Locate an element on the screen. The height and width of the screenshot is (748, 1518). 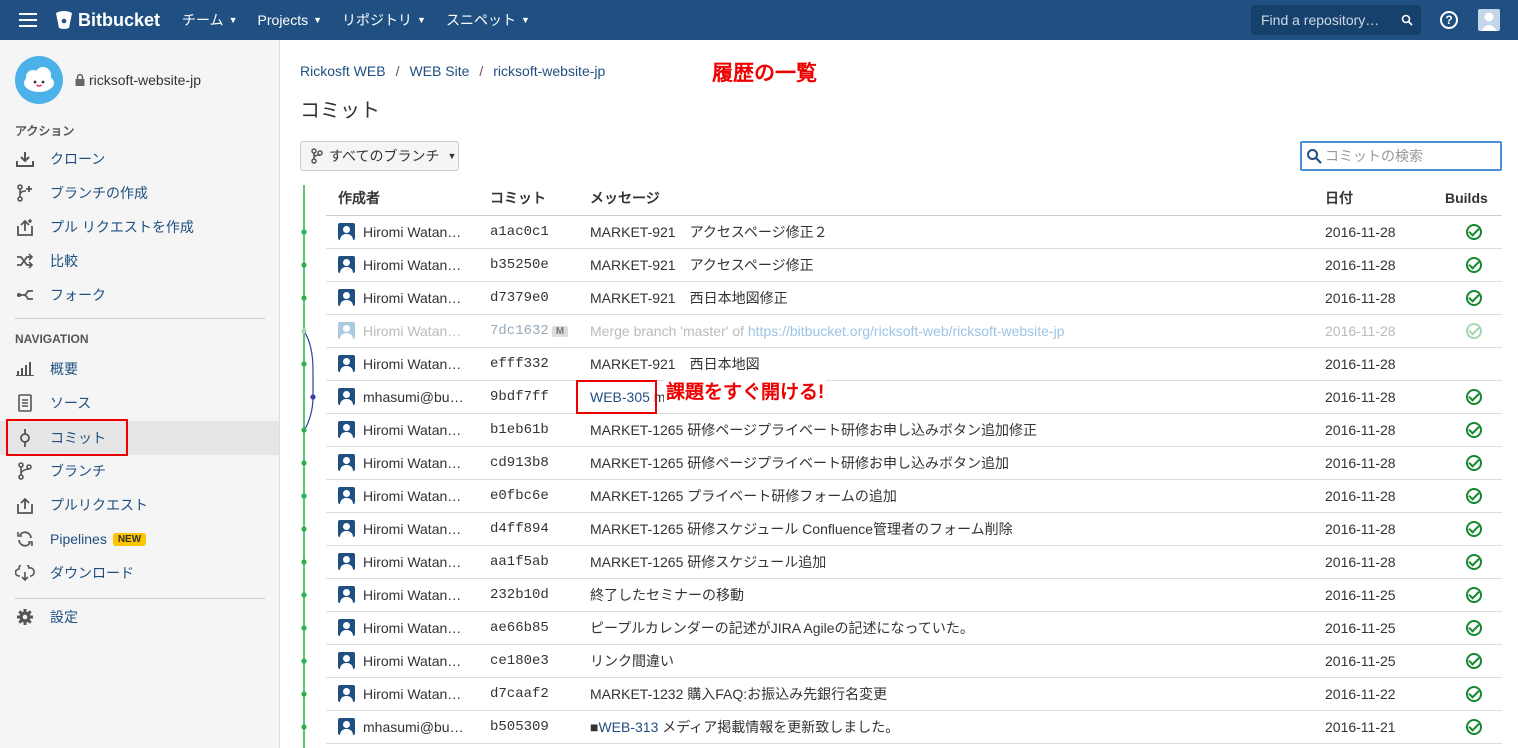
breadcrumb-project-link: Rickosft WEB is located at coordinates (343, 71).